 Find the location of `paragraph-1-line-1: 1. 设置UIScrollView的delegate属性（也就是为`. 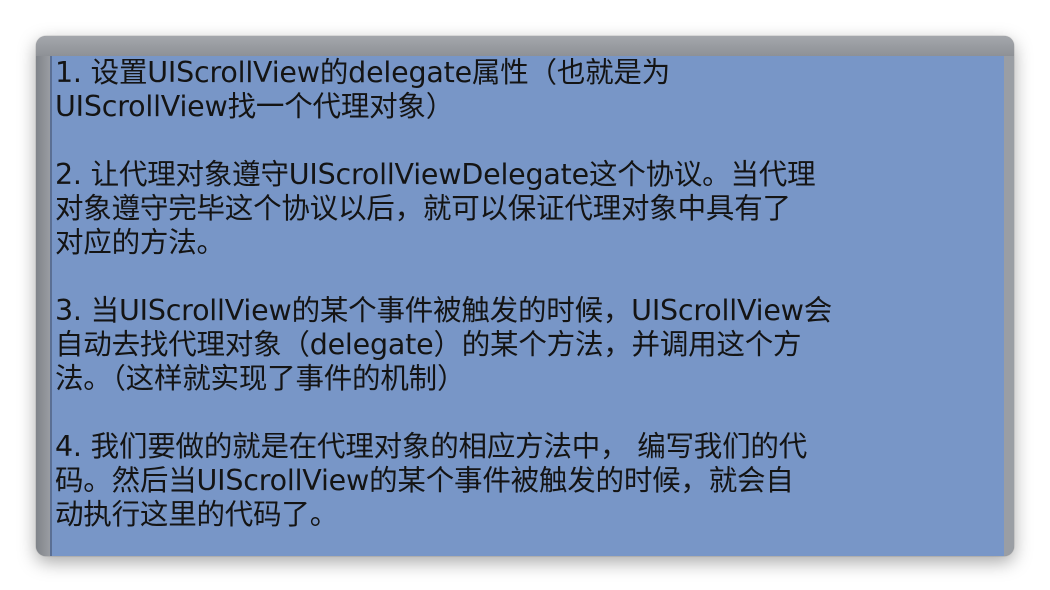

paragraph-1-line-1: 1. 设置UIScrollView的delegate属性（也就是为 is located at coordinates (363, 72).